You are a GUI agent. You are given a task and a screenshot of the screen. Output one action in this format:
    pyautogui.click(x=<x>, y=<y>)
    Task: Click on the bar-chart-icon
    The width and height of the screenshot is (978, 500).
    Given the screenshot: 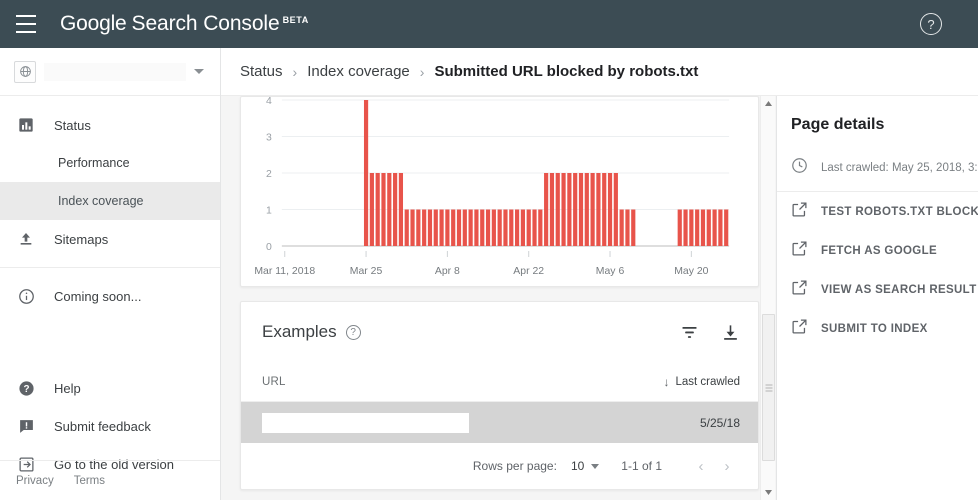 What is the action you would take?
    pyautogui.click(x=26, y=125)
    